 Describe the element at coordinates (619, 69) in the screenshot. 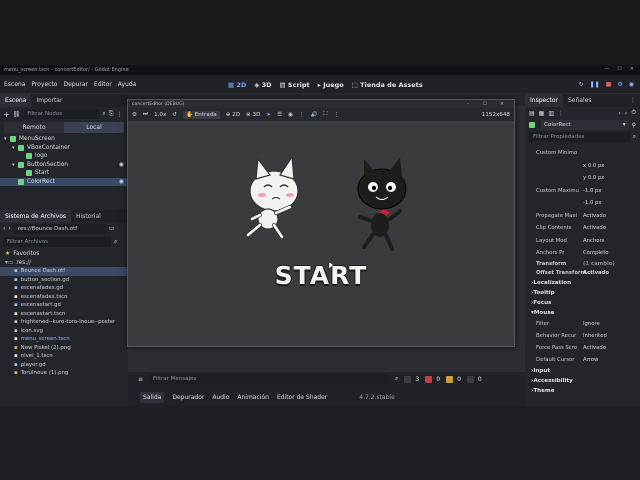

I see `maximize-icon: ☐` at that location.